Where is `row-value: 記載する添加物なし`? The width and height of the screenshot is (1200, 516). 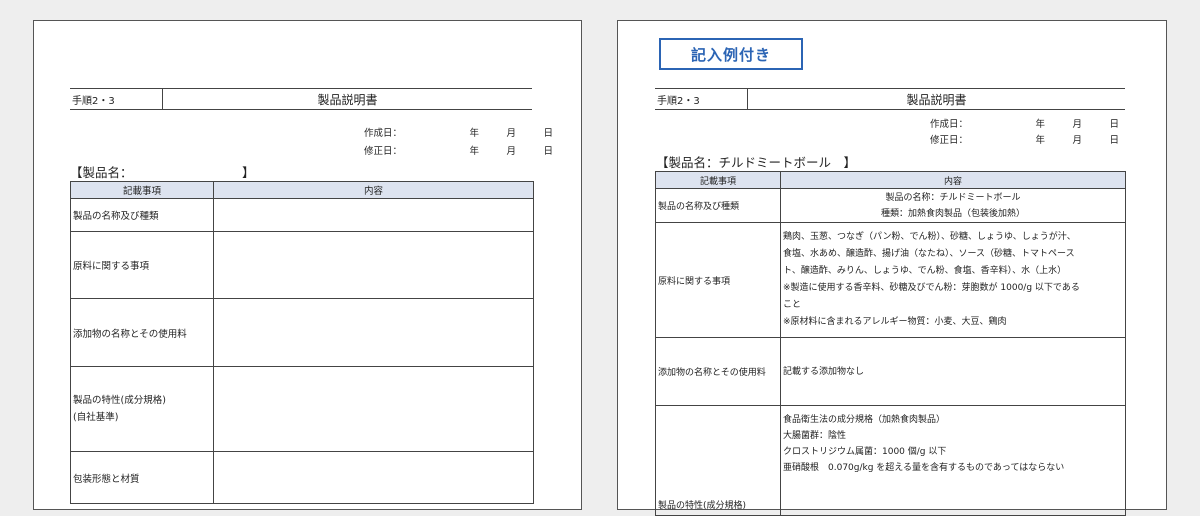
row-value: 記載する添加物なし is located at coordinates (953, 371).